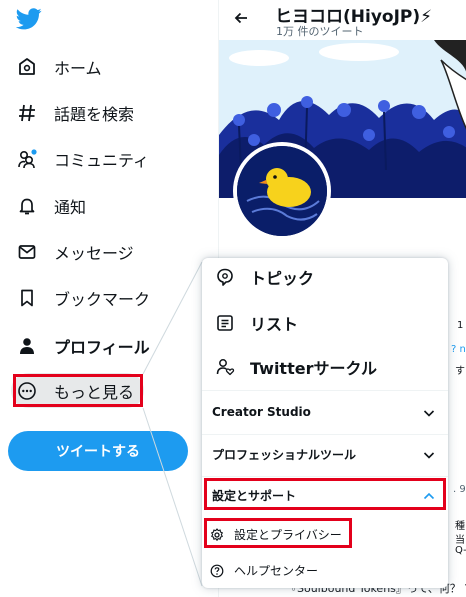 Image resolution: width=466 pixels, height=597 pixels. What do you see at coordinates (288, 535) in the screenshot?
I see `menu-subitem-settings-privacy-label: 設定とプライバシー` at bounding box center [288, 535].